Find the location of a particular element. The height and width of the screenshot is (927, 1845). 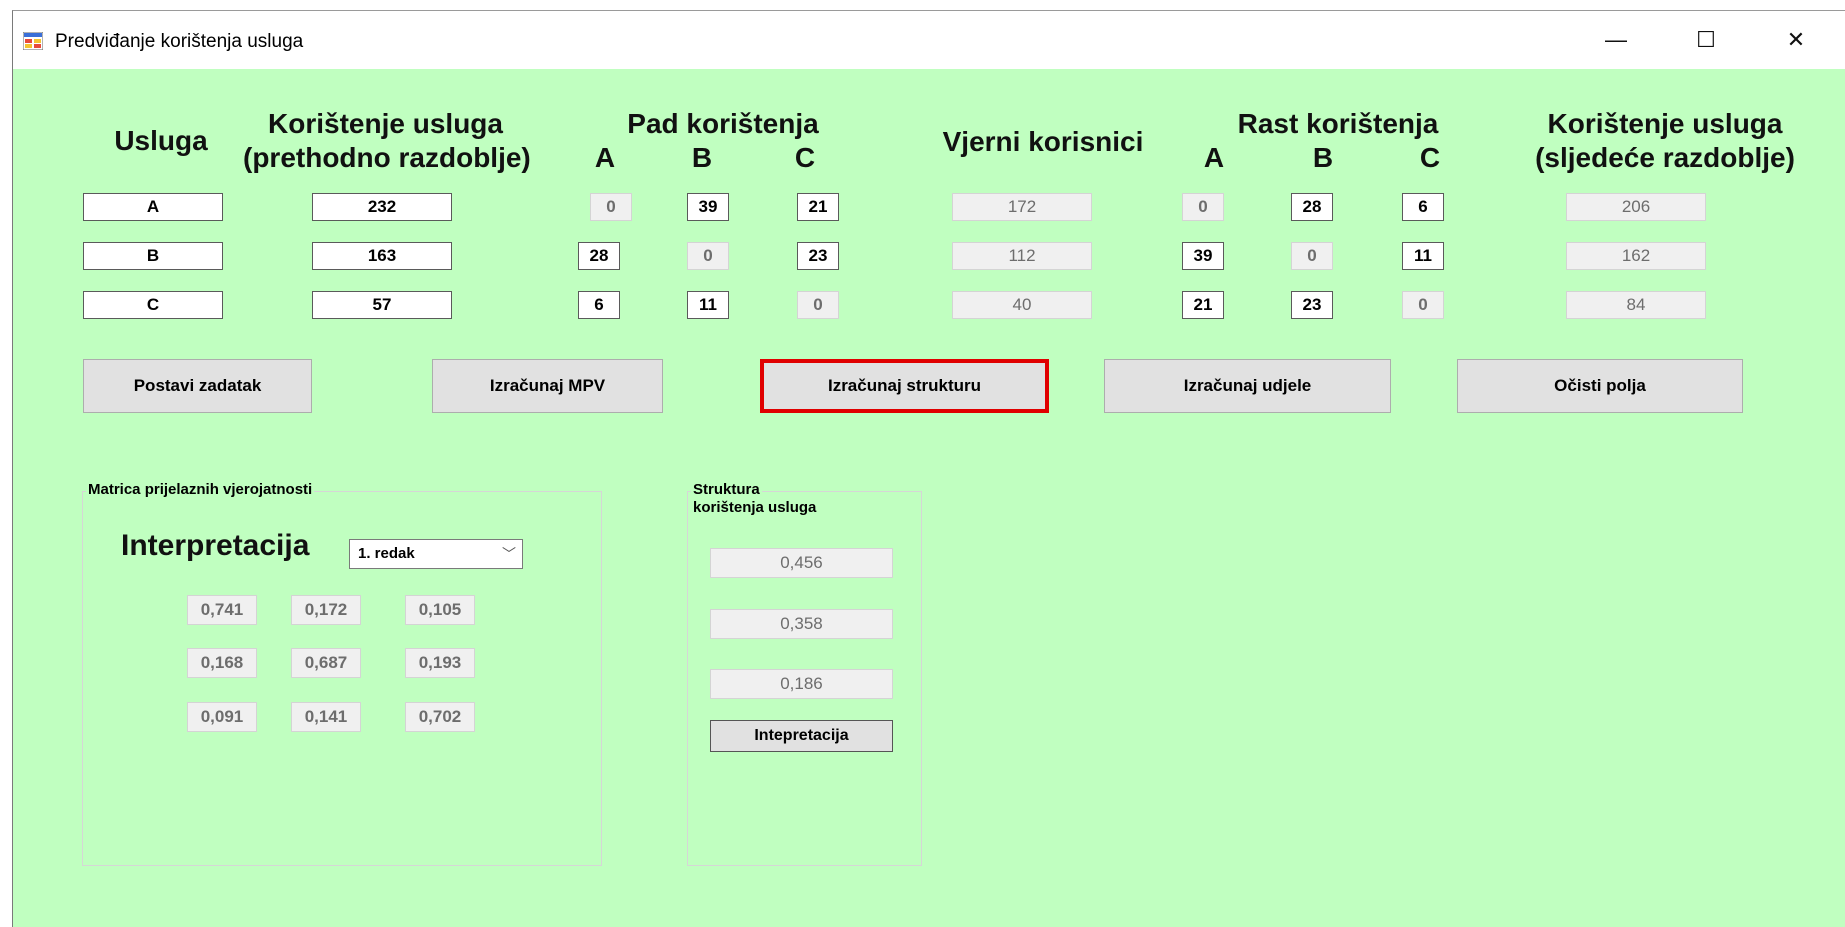

pad-b-field: 11 is located at coordinates (708, 305).